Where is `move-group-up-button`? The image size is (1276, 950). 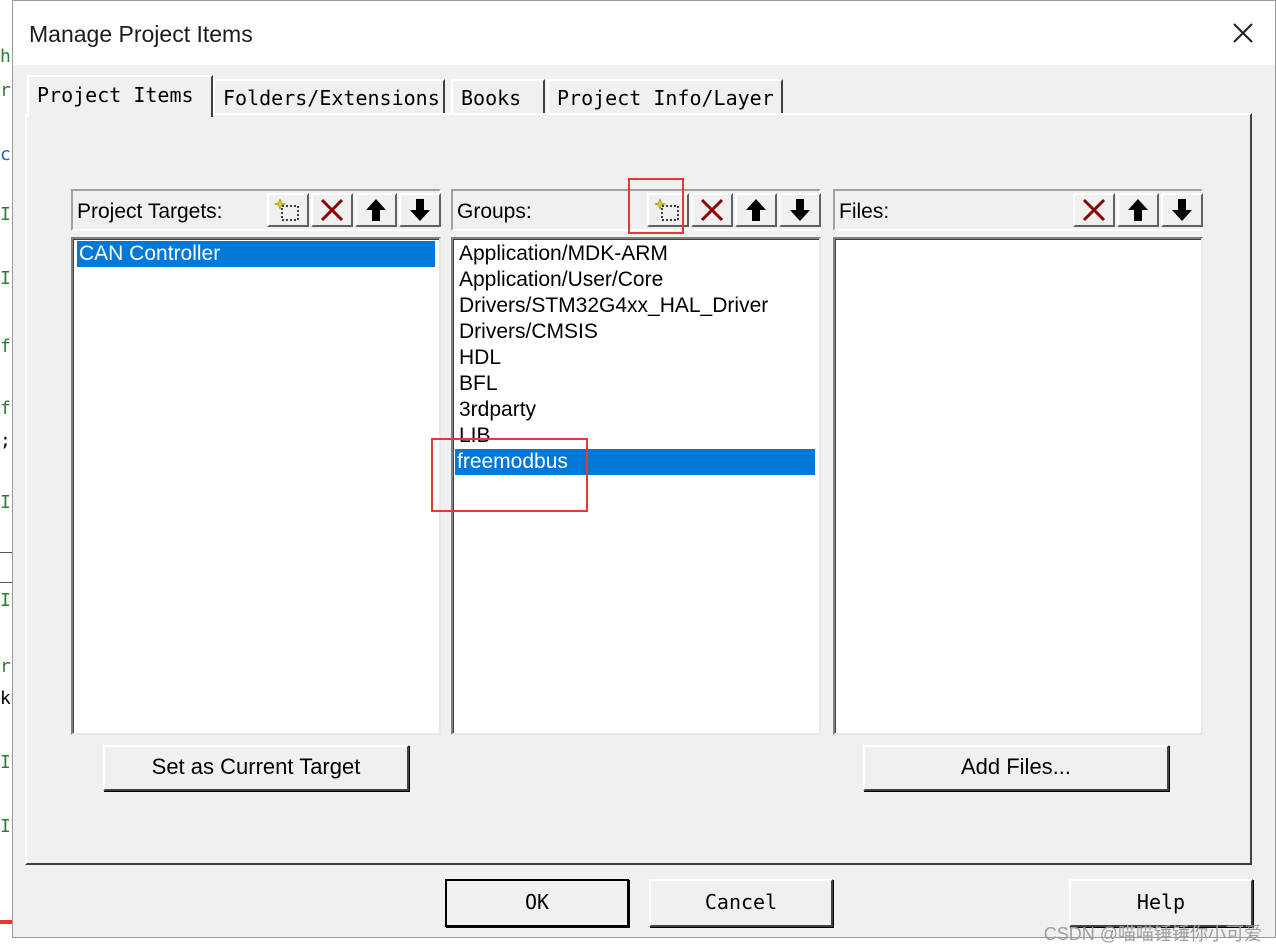
move-group-up-button is located at coordinates (756, 210).